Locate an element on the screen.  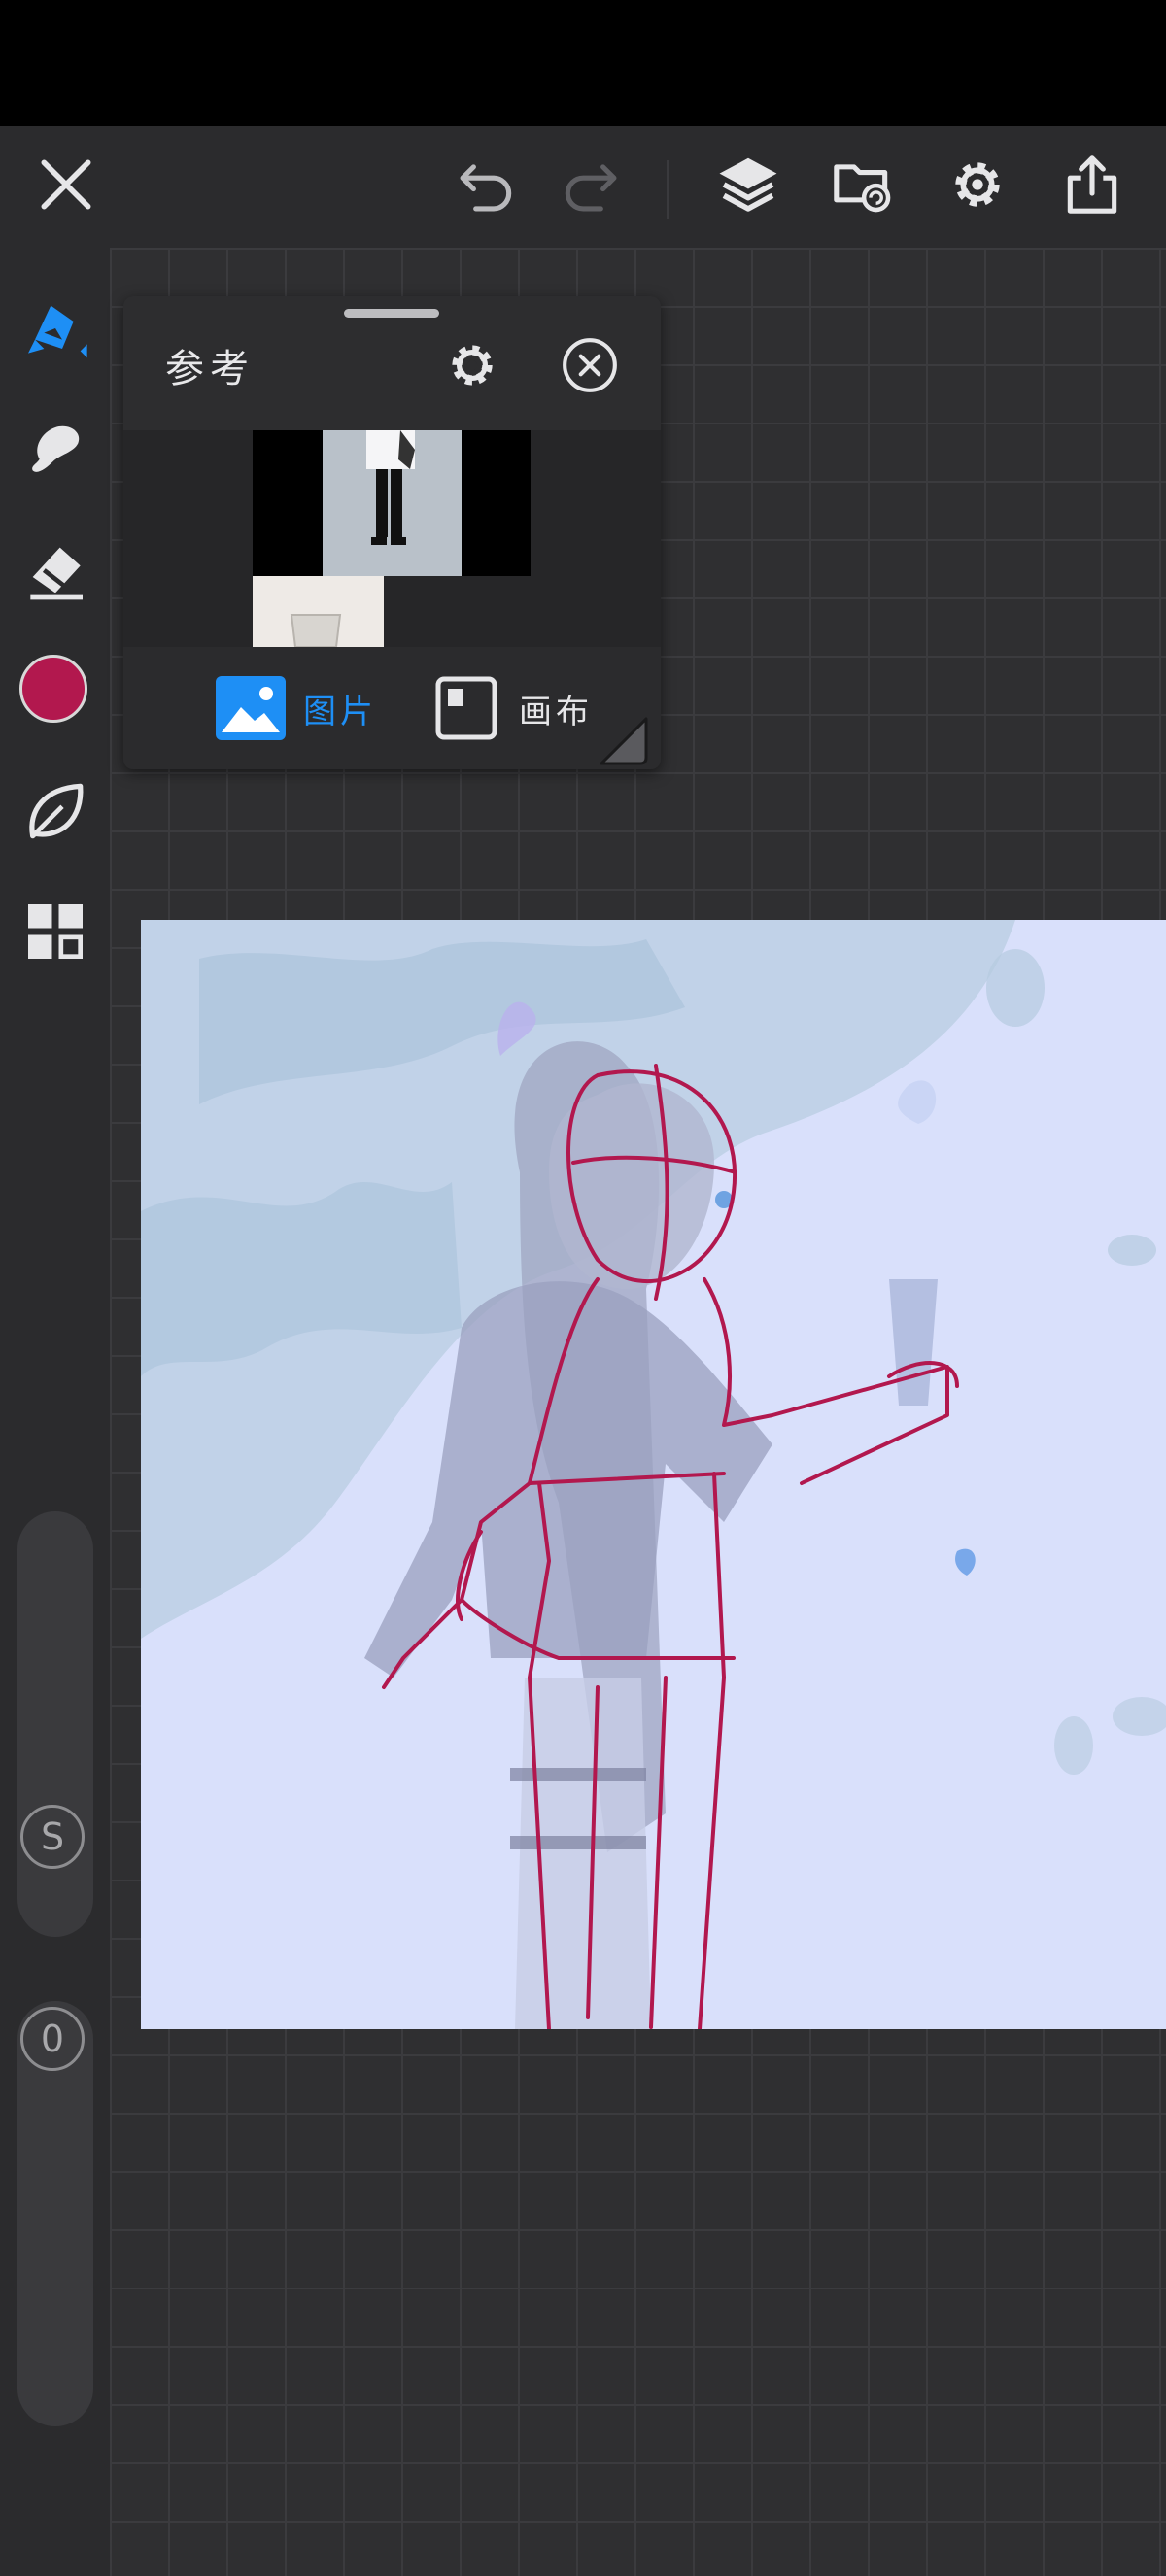
reference-figure is located at coordinates (390, 487).